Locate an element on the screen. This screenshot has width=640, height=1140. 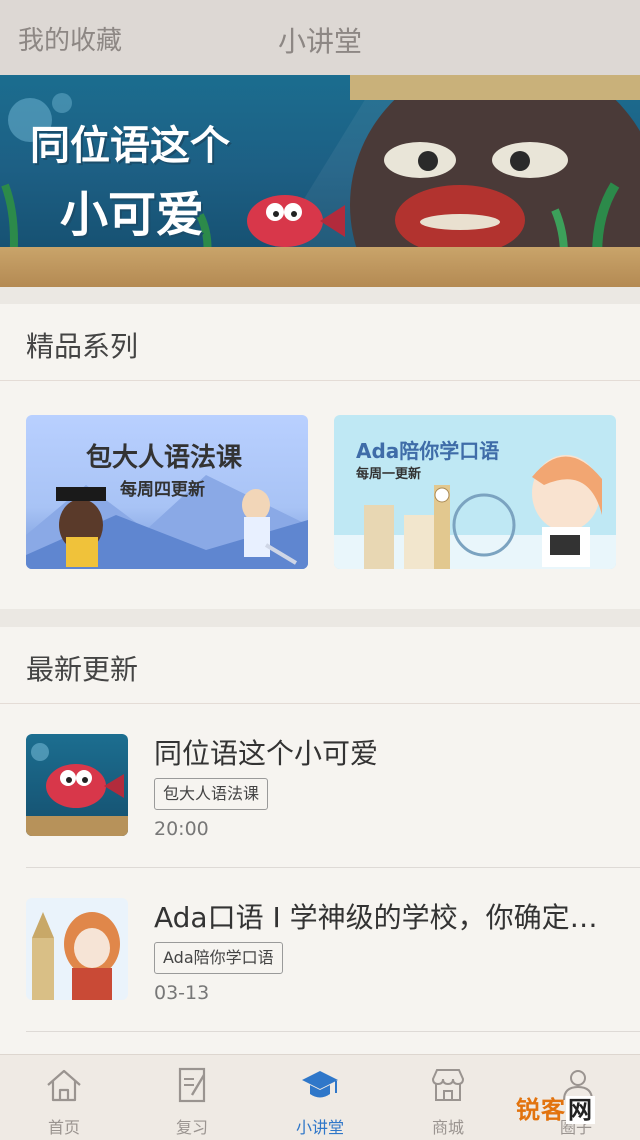
oral-card-subtitle: 每周一更新 is located at coordinates (389, 474).